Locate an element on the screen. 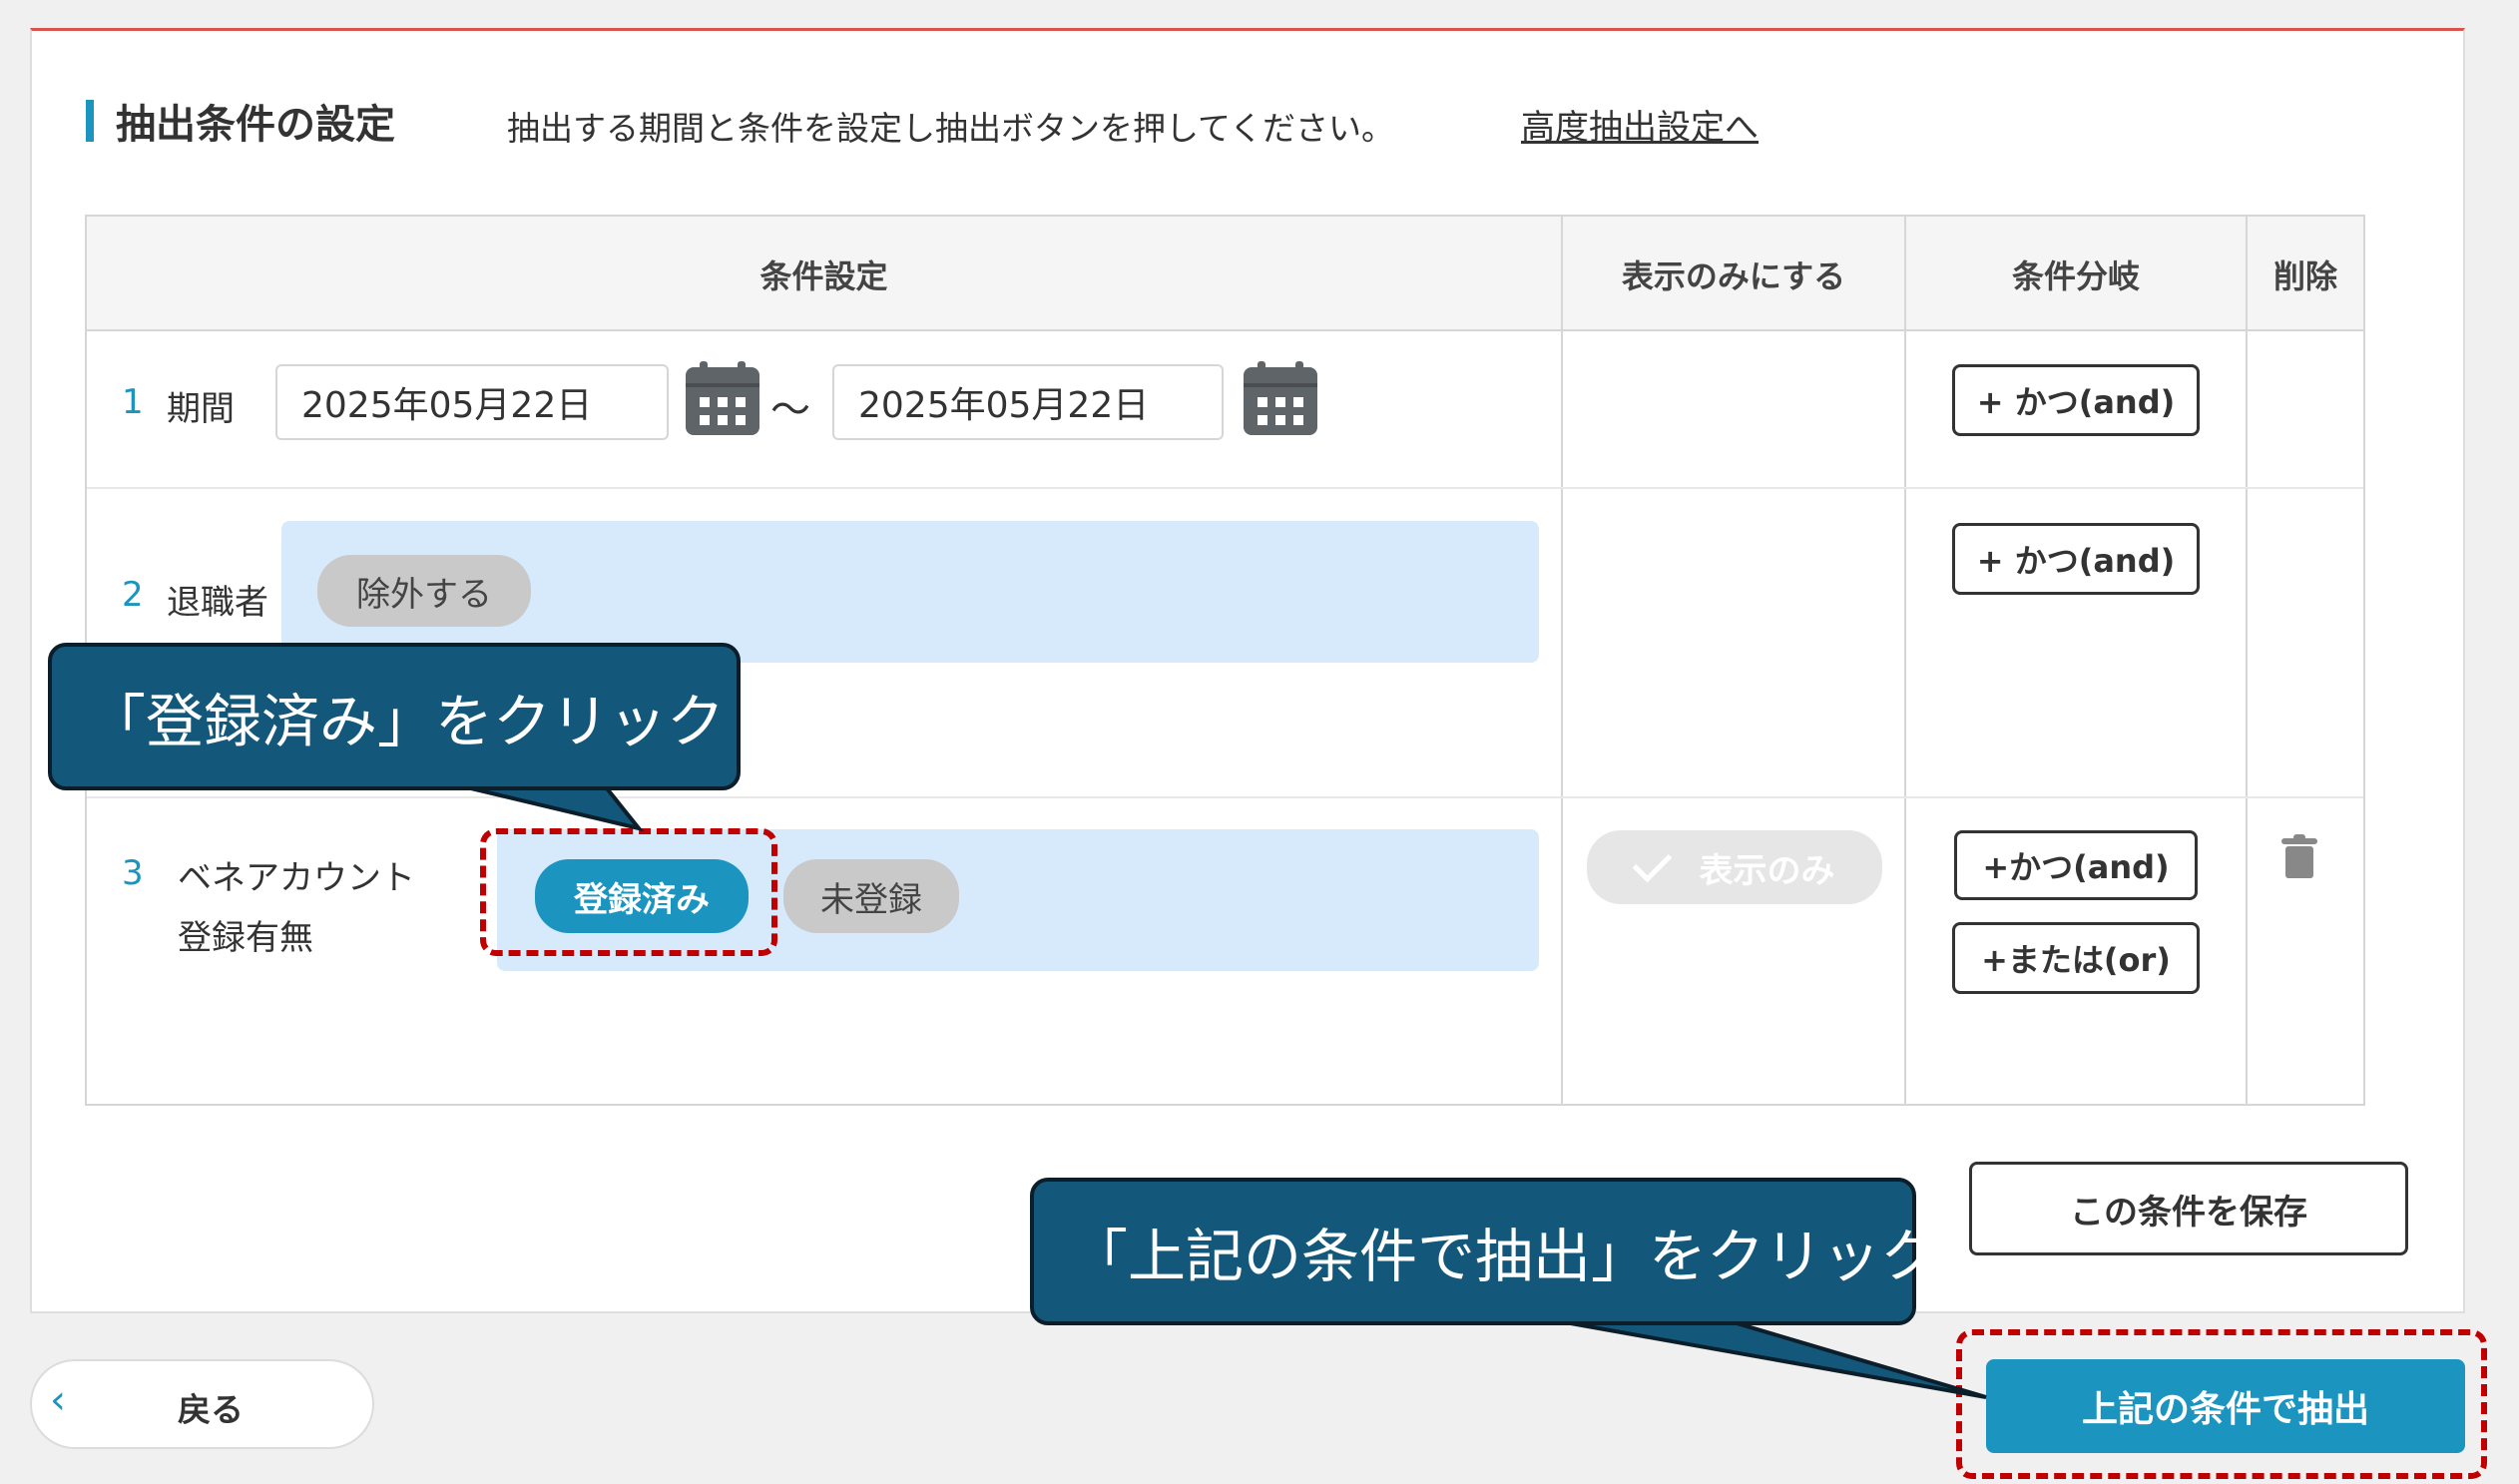 The height and width of the screenshot is (1484, 2519). callout-pointer is located at coordinates (1761, 1357).